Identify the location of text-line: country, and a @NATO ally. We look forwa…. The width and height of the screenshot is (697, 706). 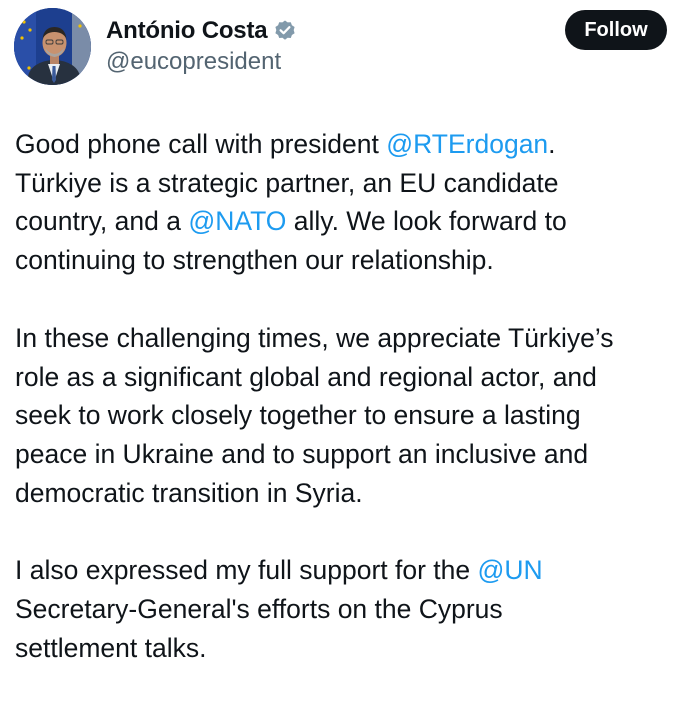
(291, 221).